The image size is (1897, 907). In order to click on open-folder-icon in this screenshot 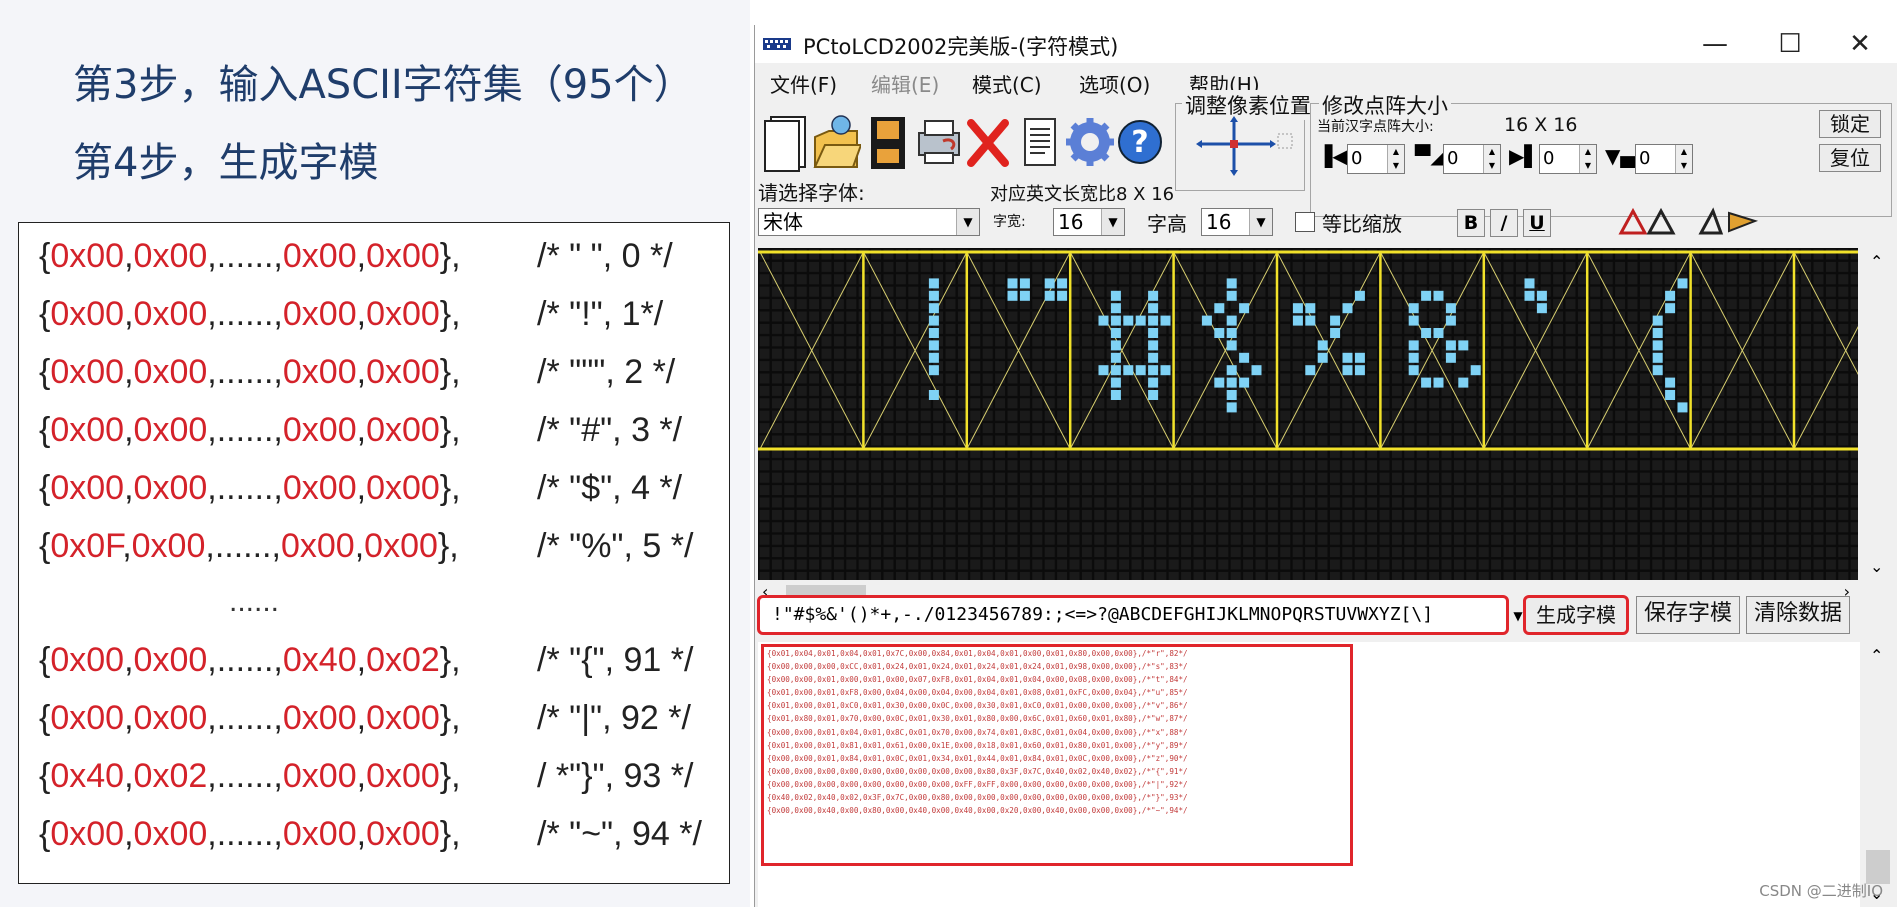, I will do `click(836, 142)`.